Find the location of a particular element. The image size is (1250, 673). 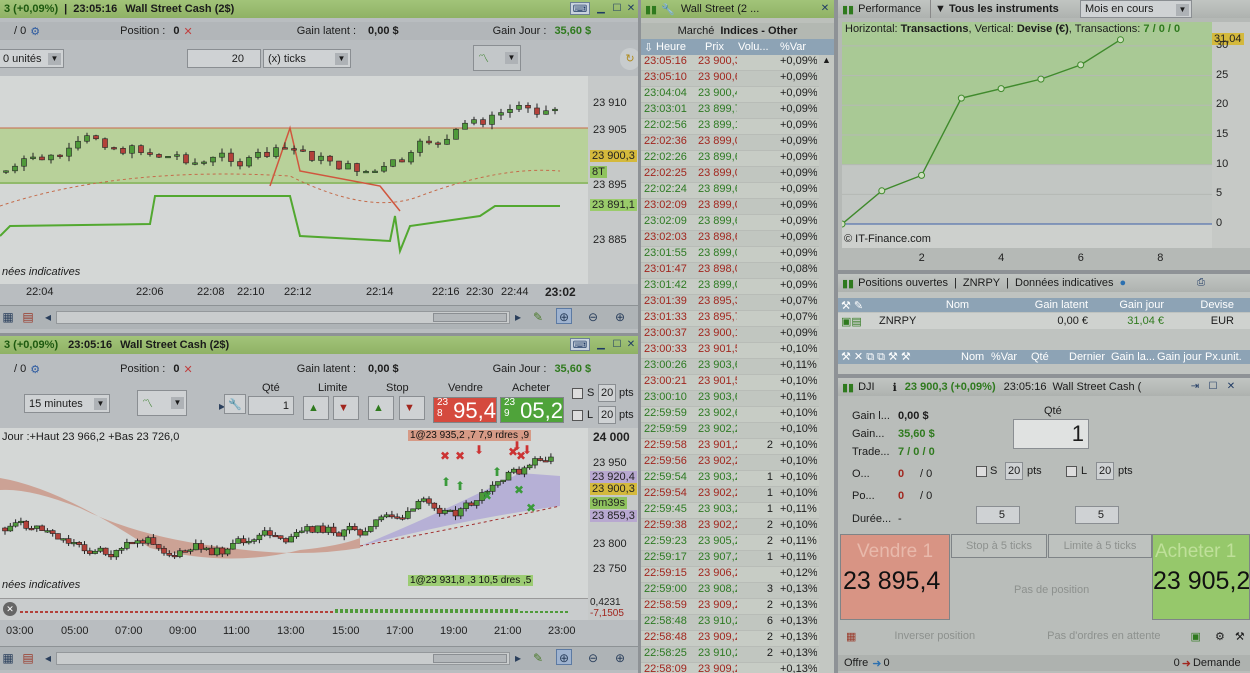

stop-ticks-stepper: 5 is located at coordinates (998, 515).